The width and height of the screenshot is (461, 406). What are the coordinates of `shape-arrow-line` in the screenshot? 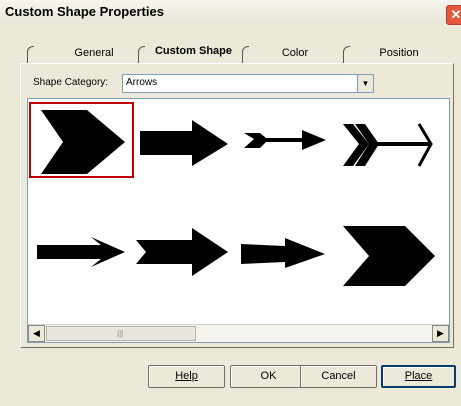 It's located at (81, 251).